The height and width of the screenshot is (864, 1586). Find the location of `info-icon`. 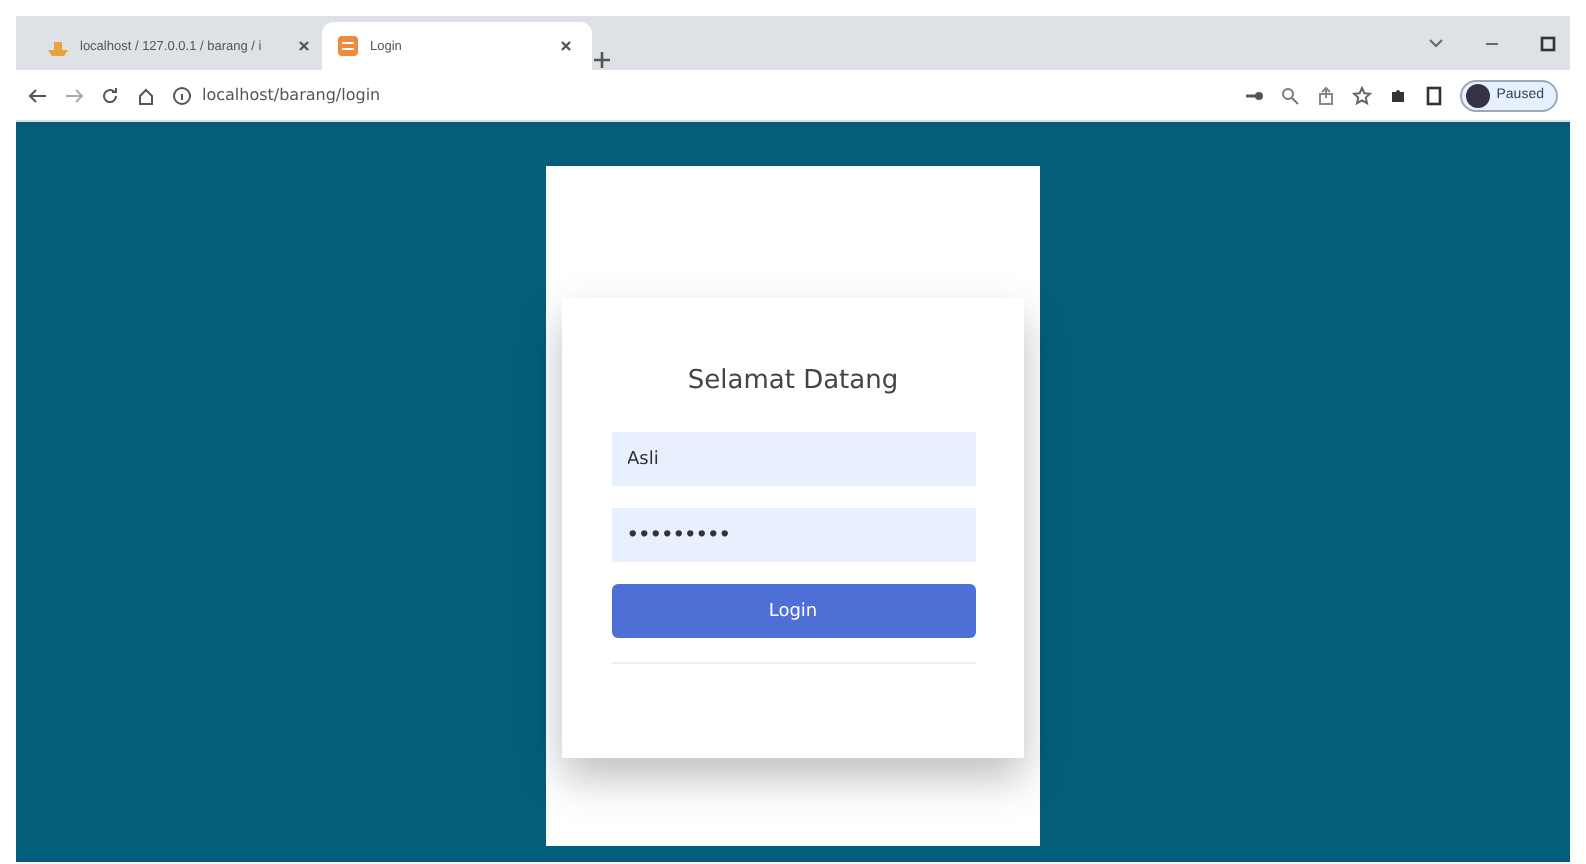

info-icon is located at coordinates (182, 95).